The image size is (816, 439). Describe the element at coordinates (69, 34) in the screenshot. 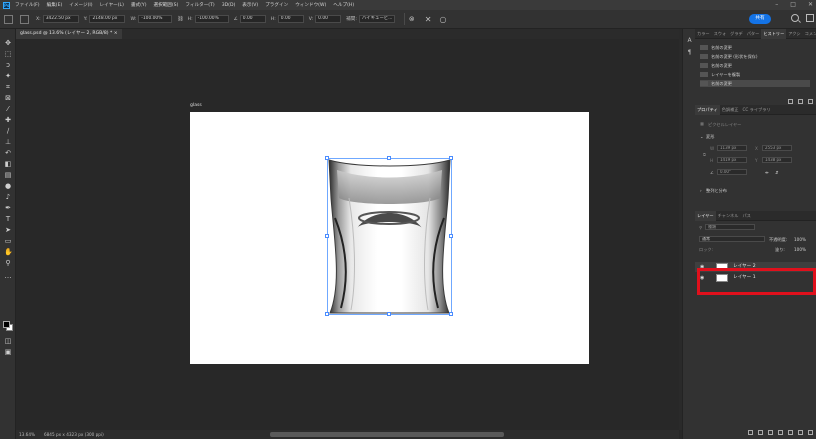

I see `document-tab: glass.psd @ 13.6% (レイヤー 2, RGB/8) * ×` at that location.